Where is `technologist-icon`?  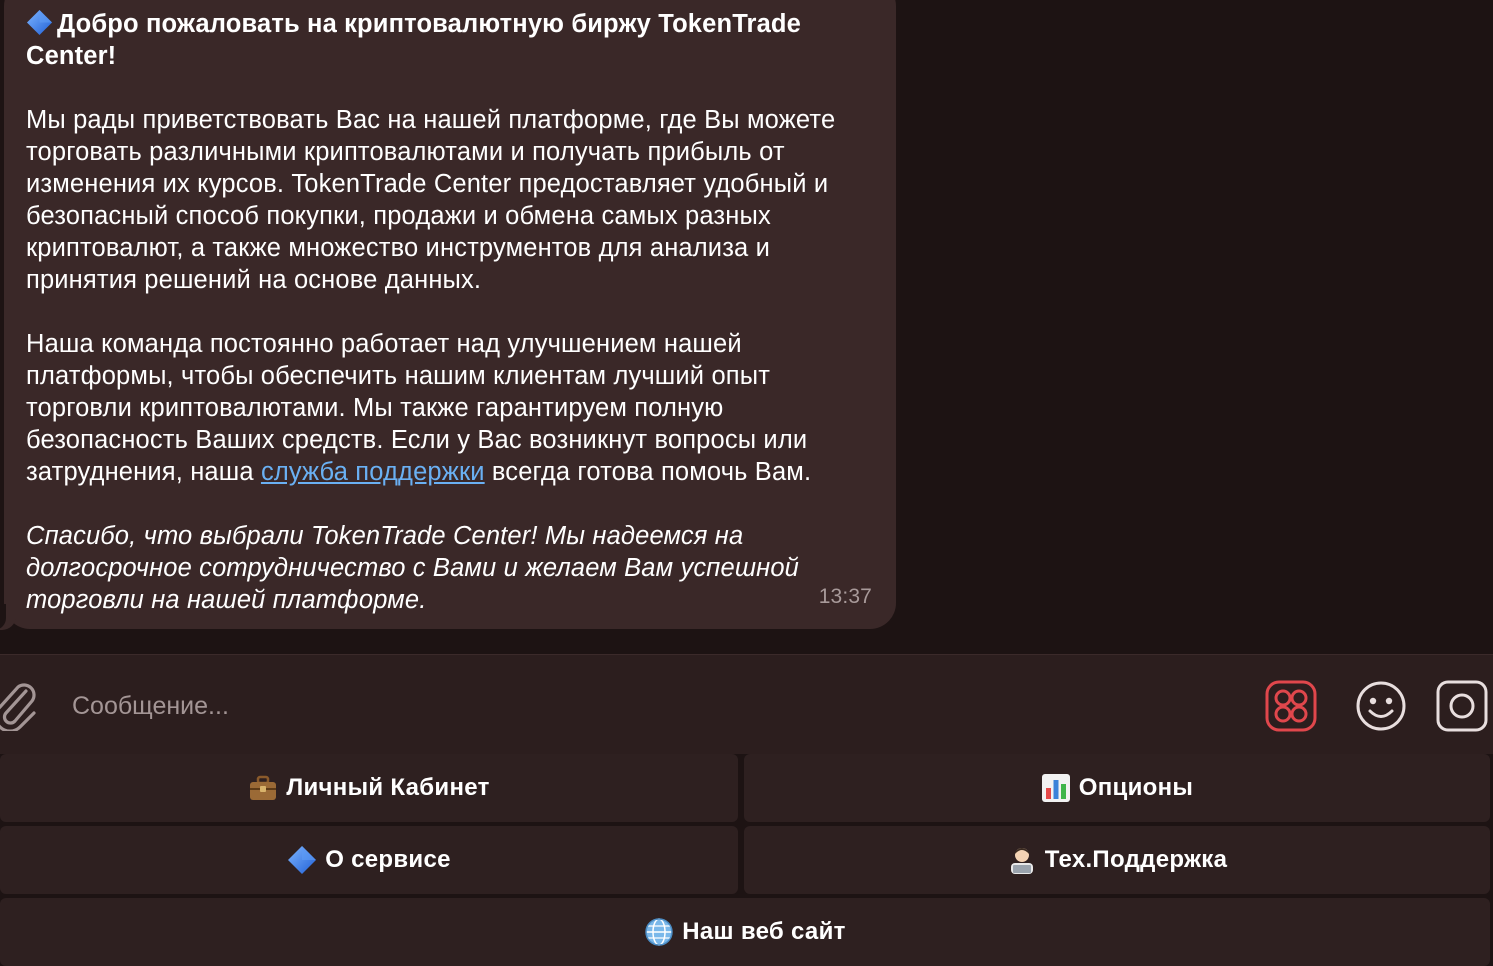
technologist-icon is located at coordinates (1021, 861).